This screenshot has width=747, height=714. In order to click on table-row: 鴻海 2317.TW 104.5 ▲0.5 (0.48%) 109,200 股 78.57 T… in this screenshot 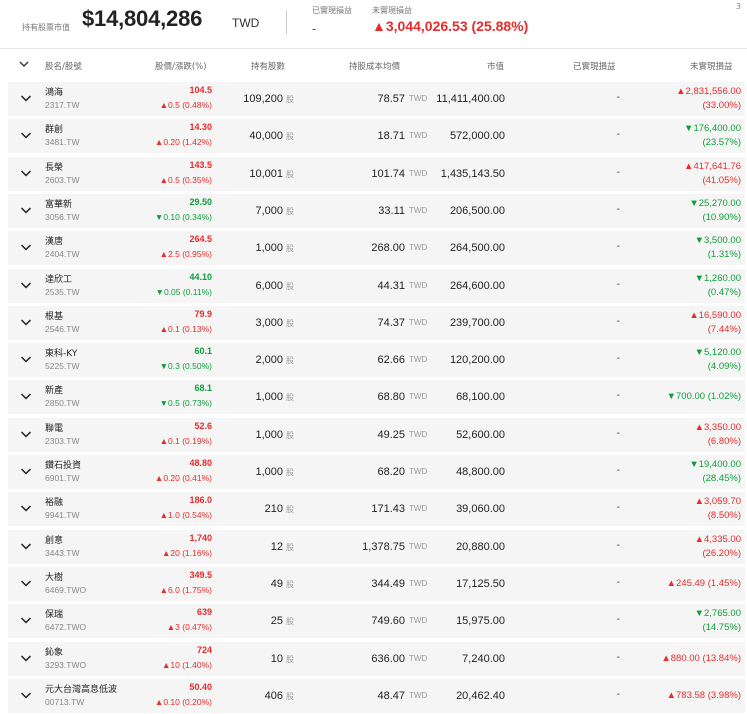, I will do `click(376, 99)`.